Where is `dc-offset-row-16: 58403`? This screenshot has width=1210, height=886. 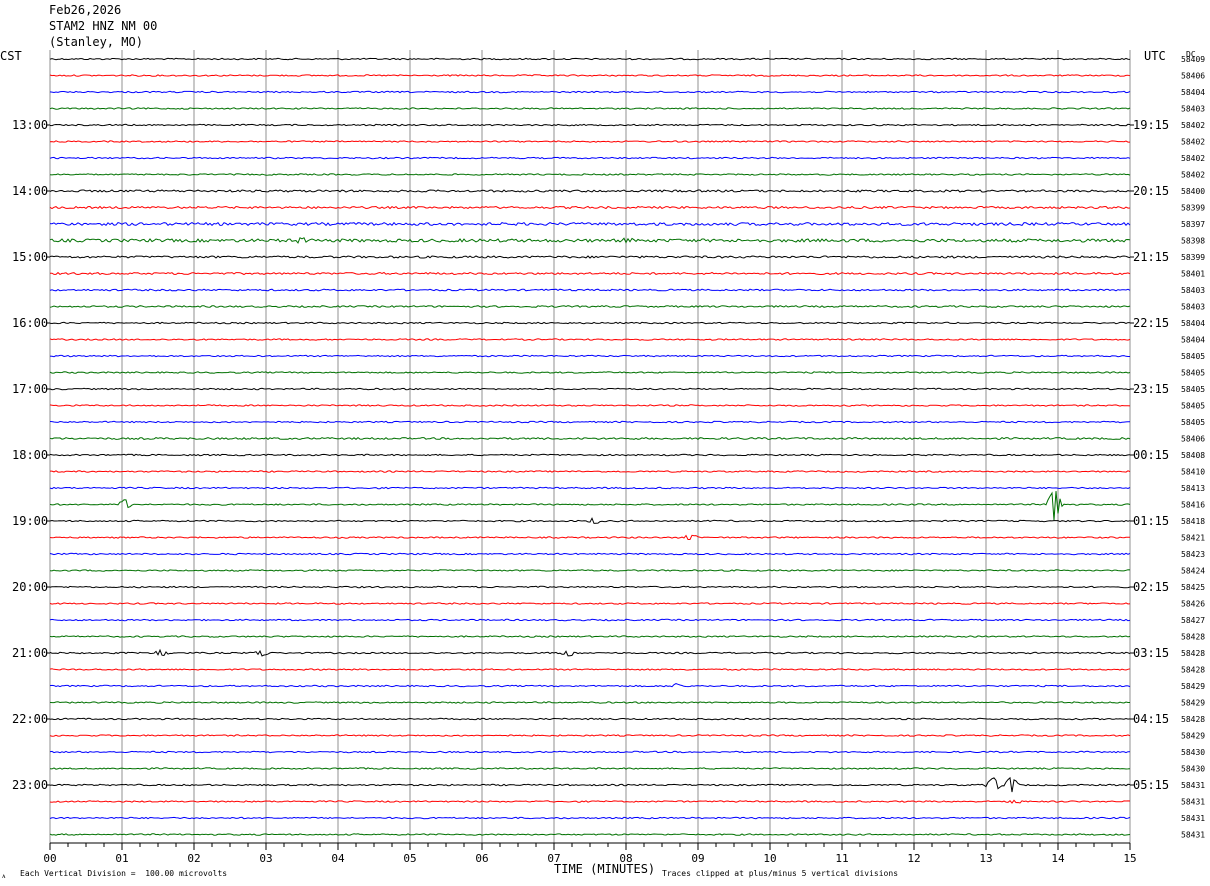
dc-offset-row-16: 58403 is located at coordinates (1193, 307).